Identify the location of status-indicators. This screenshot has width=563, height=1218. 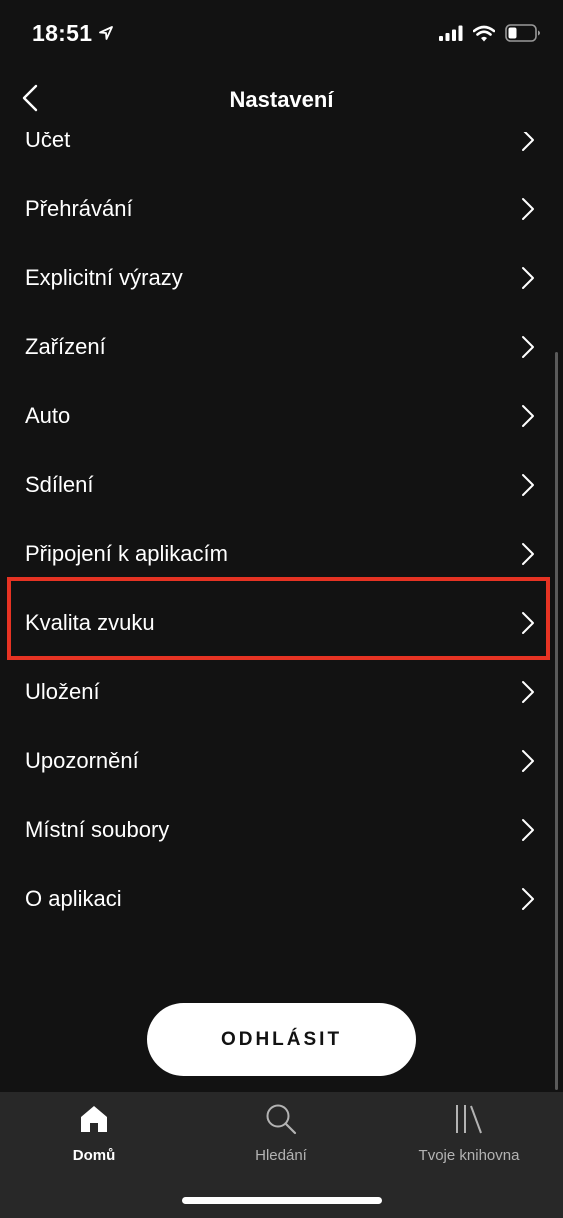
(490, 35).